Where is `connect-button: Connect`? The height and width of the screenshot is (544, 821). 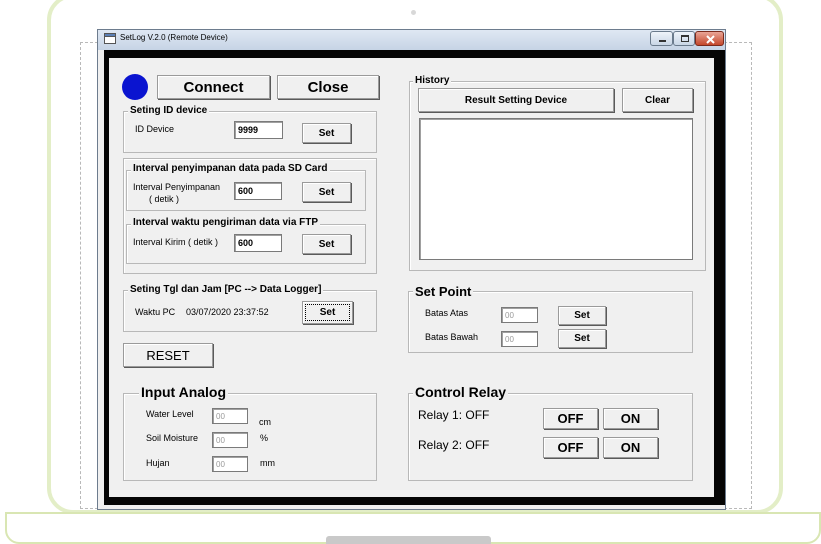
connect-button: Connect is located at coordinates (213, 87).